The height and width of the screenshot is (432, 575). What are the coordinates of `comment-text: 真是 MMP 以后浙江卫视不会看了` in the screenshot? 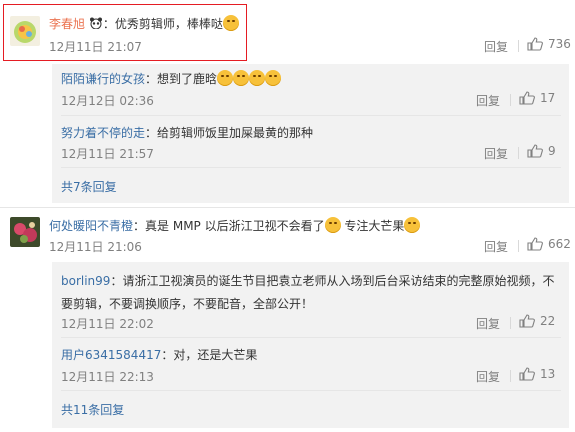 It's located at (235, 226).